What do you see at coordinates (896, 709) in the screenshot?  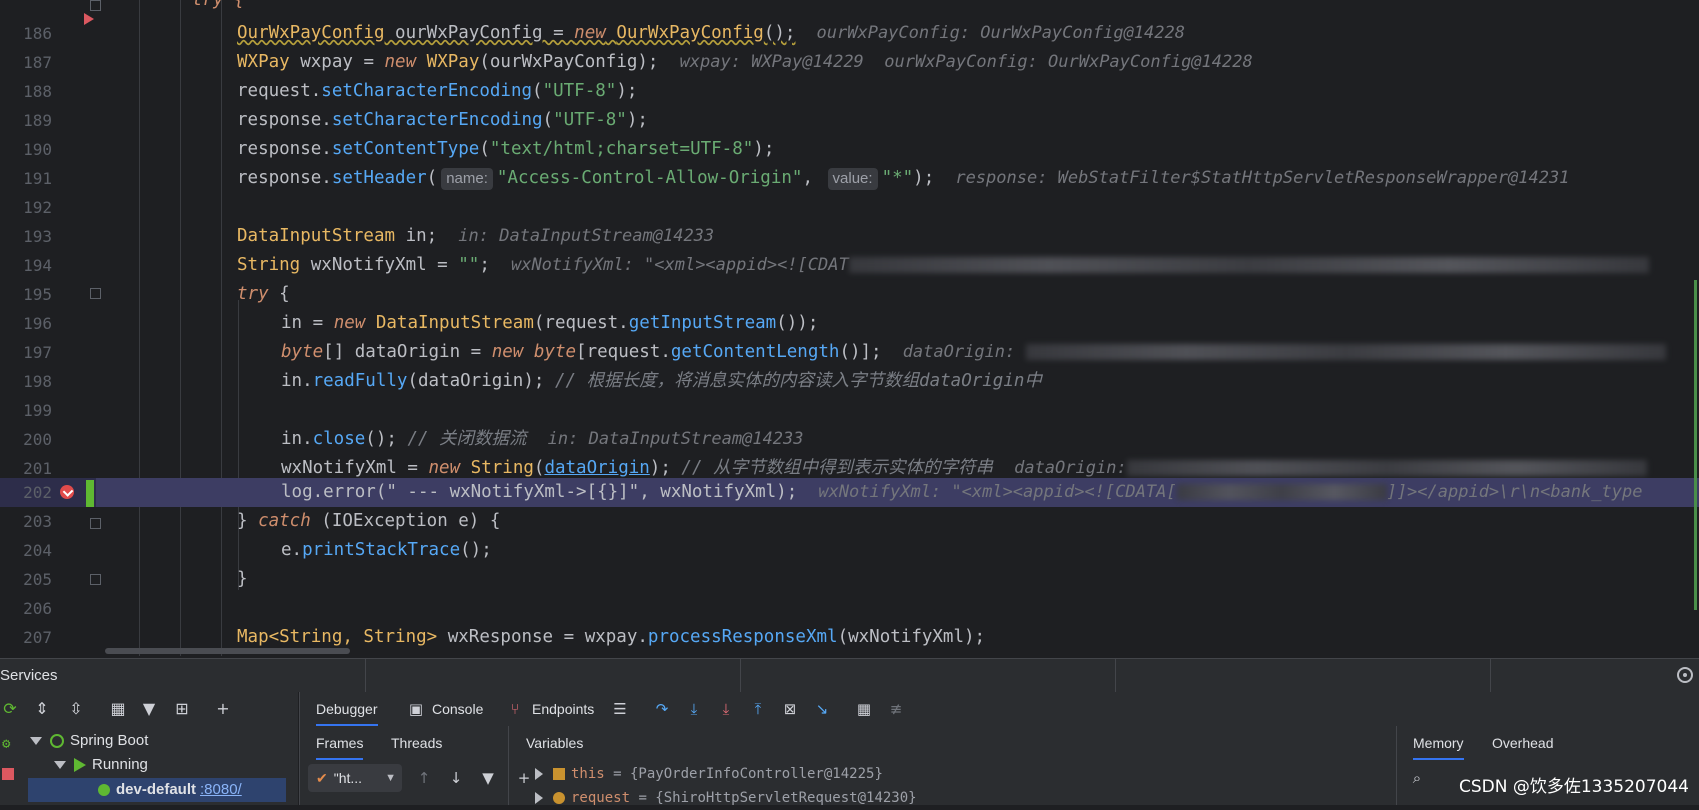 I see `trace-current-stream-icon: ≢` at bounding box center [896, 709].